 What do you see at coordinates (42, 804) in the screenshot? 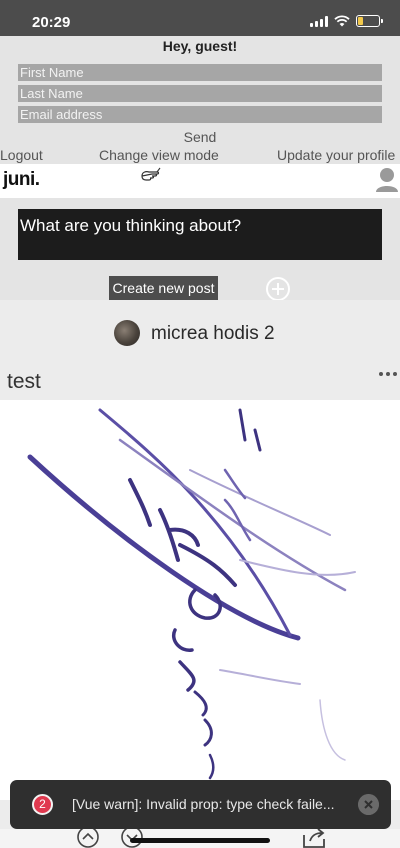
I see `error-count-badge: 2` at bounding box center [42, 804].